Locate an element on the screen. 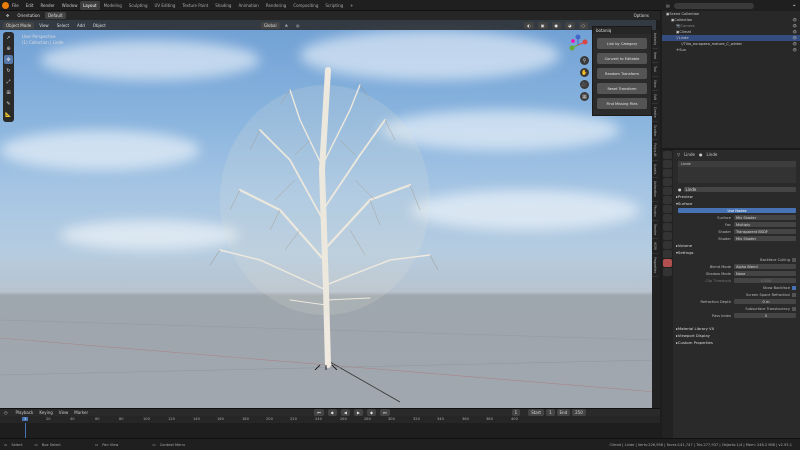  start-frame-field: 1 is located at coordinates (550, 412).